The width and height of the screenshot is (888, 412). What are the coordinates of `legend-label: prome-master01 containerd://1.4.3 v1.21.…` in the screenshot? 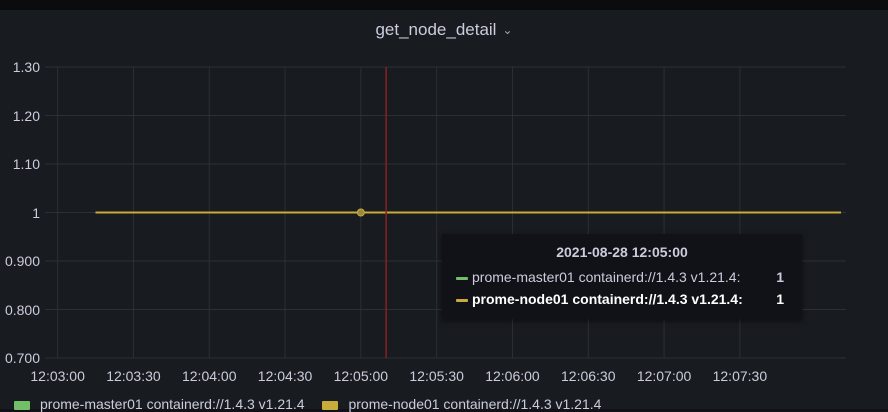 It's located at (172, 404).